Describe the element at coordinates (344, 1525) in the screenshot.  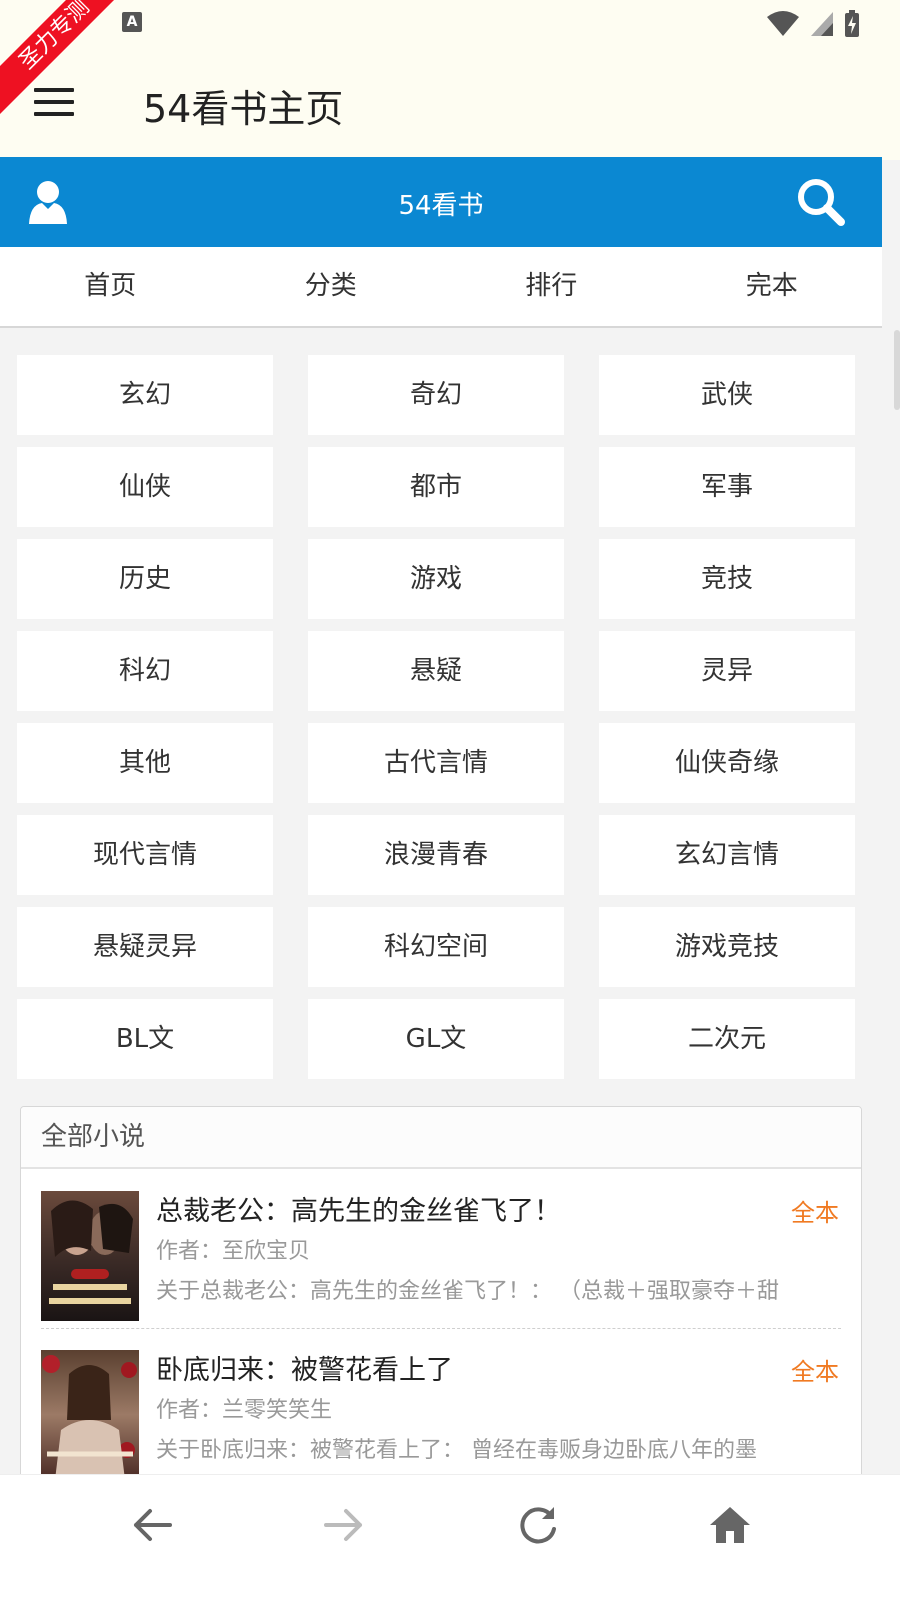
I see `forward-arrow-icon` at that location.